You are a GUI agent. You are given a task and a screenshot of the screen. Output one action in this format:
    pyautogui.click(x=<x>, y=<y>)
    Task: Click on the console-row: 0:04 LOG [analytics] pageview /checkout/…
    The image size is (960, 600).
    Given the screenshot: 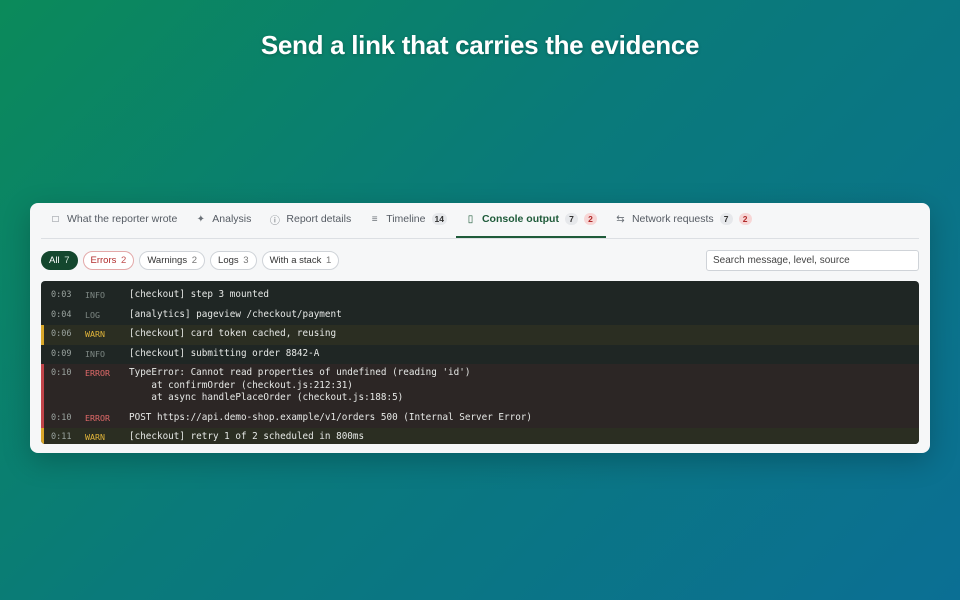 What is the action you would take?
    pyautogui.click(x=480, y=316)
    